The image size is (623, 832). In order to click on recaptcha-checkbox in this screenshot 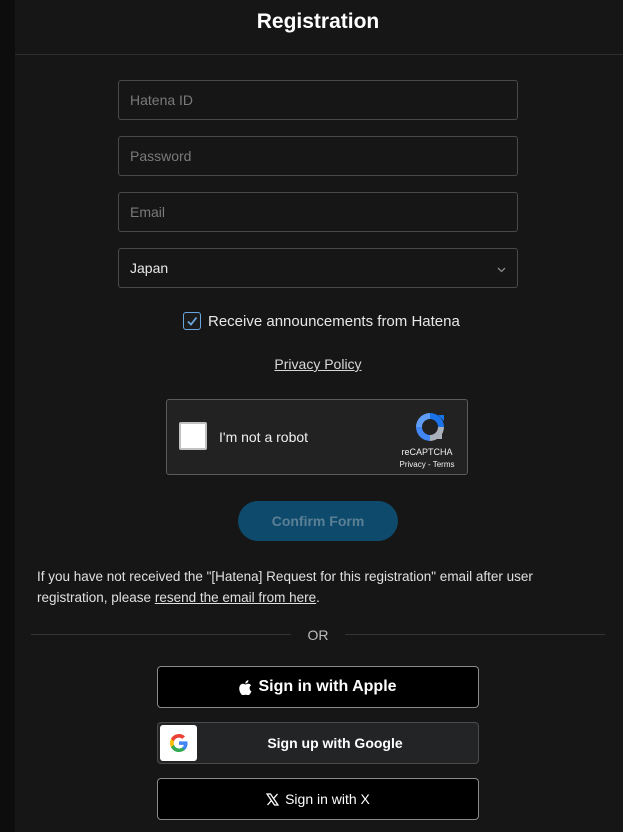, I will do `click(193, 436)`.